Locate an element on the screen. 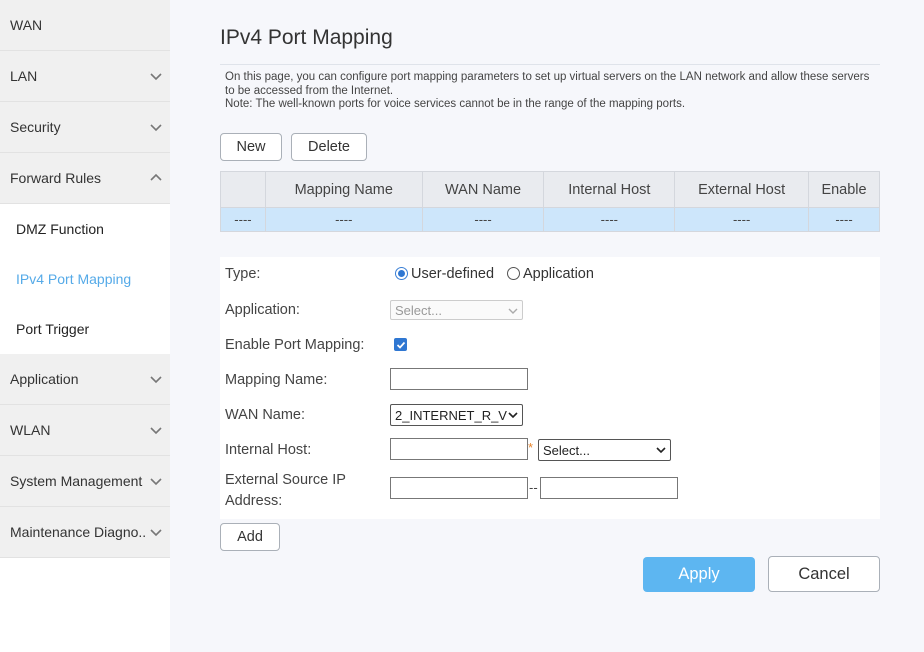 The height and width of the screenshot is (652, 924). type-label: Type: is located at coordinates (243, 274).